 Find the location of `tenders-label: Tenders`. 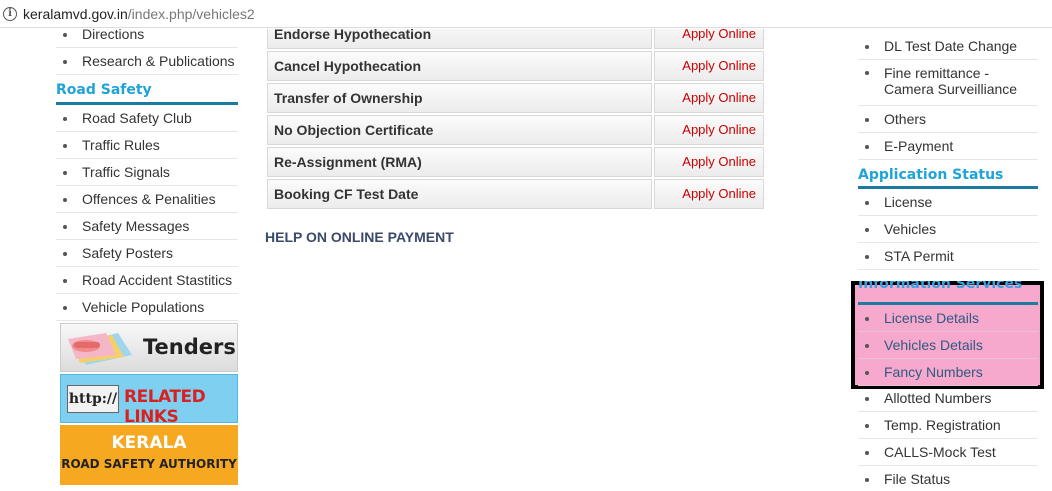

tenders-label: Tenders is located at coordinates (189, 347).